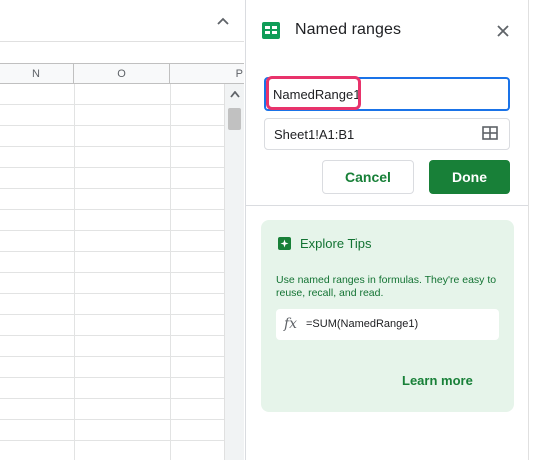  I want to click on column-header-o: O, so click(122, 73).